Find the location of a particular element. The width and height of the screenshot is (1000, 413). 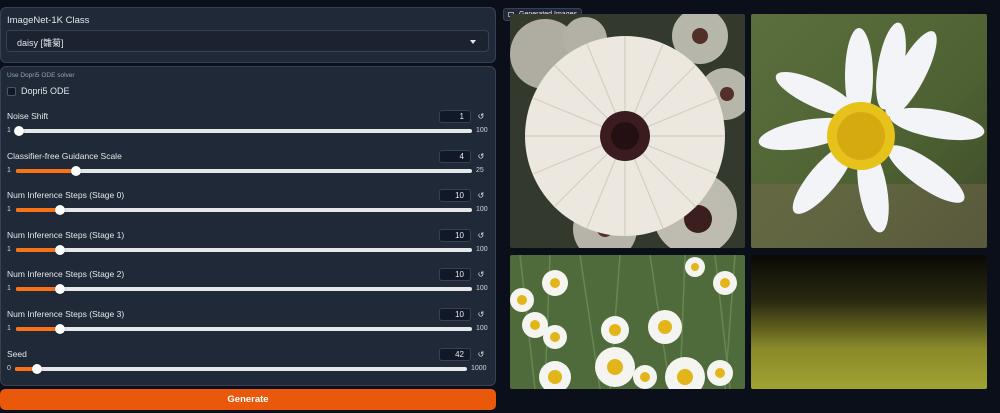

slider-seed: Seed 42 ↺ 0 1000 is located at coordinates (249, 368).